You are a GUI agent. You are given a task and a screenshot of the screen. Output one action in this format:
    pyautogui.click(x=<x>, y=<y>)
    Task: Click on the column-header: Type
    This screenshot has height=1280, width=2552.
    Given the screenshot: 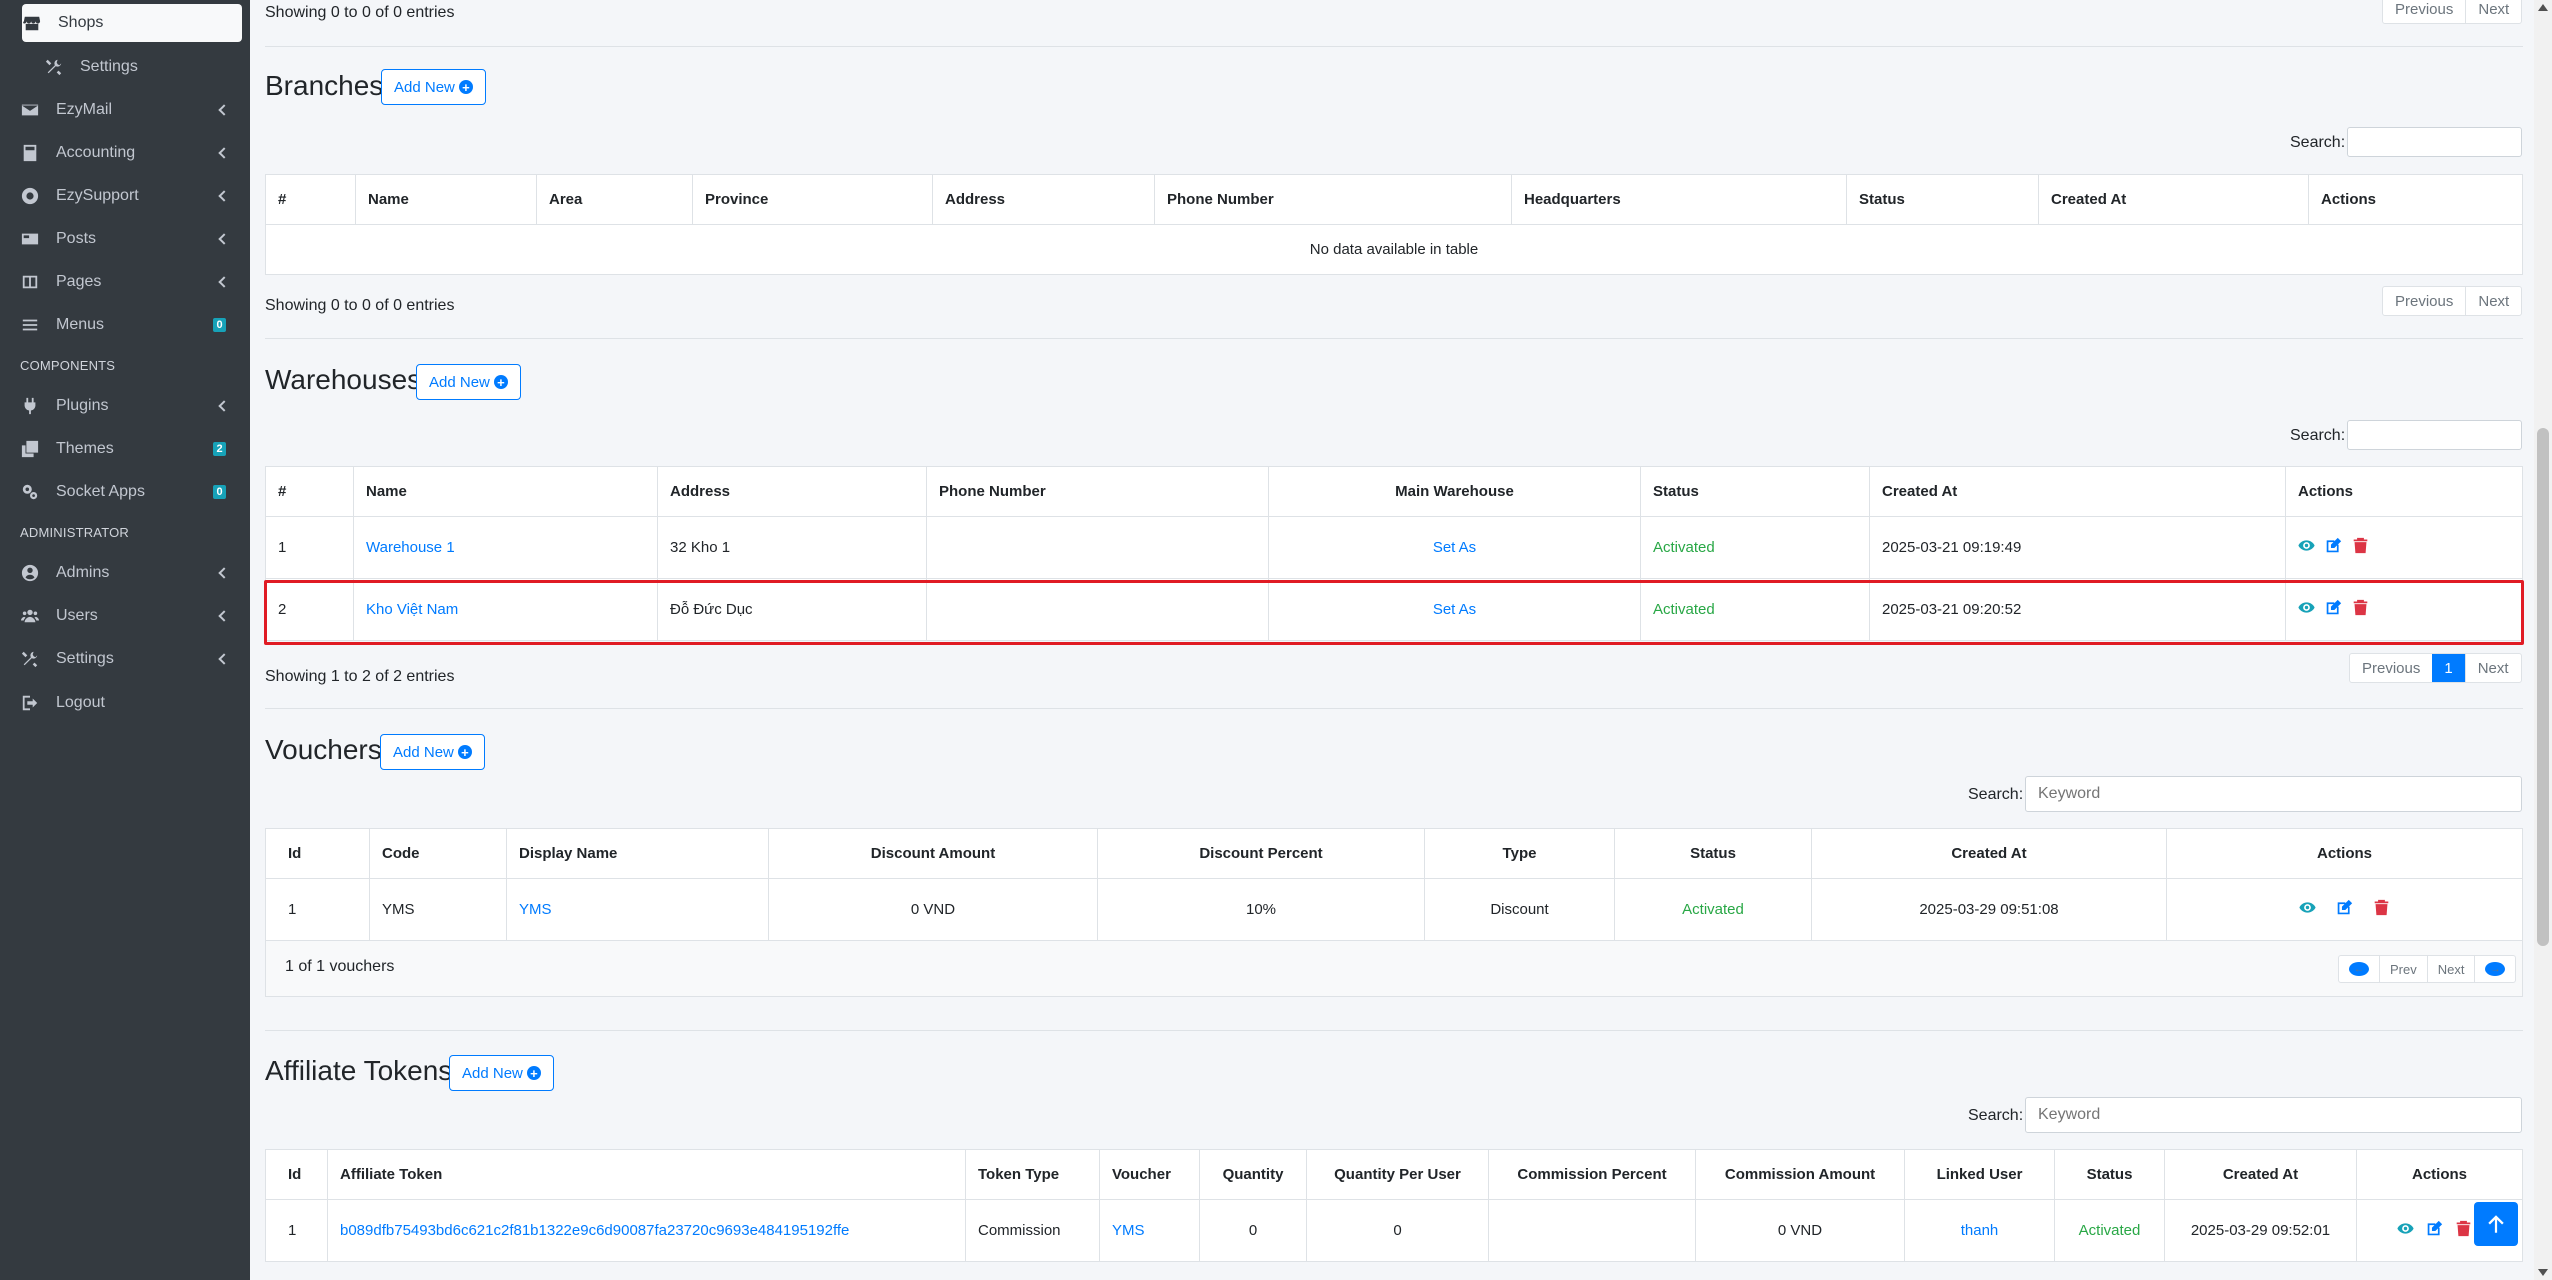 What is the action you would take?
    pyautogui.click(x=1519, y=853)
    